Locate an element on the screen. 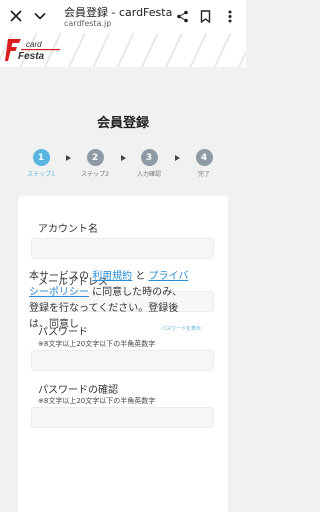 The image size is (320, 512). step-2: 2 ステップ2 is located at coordinates (95, 163).